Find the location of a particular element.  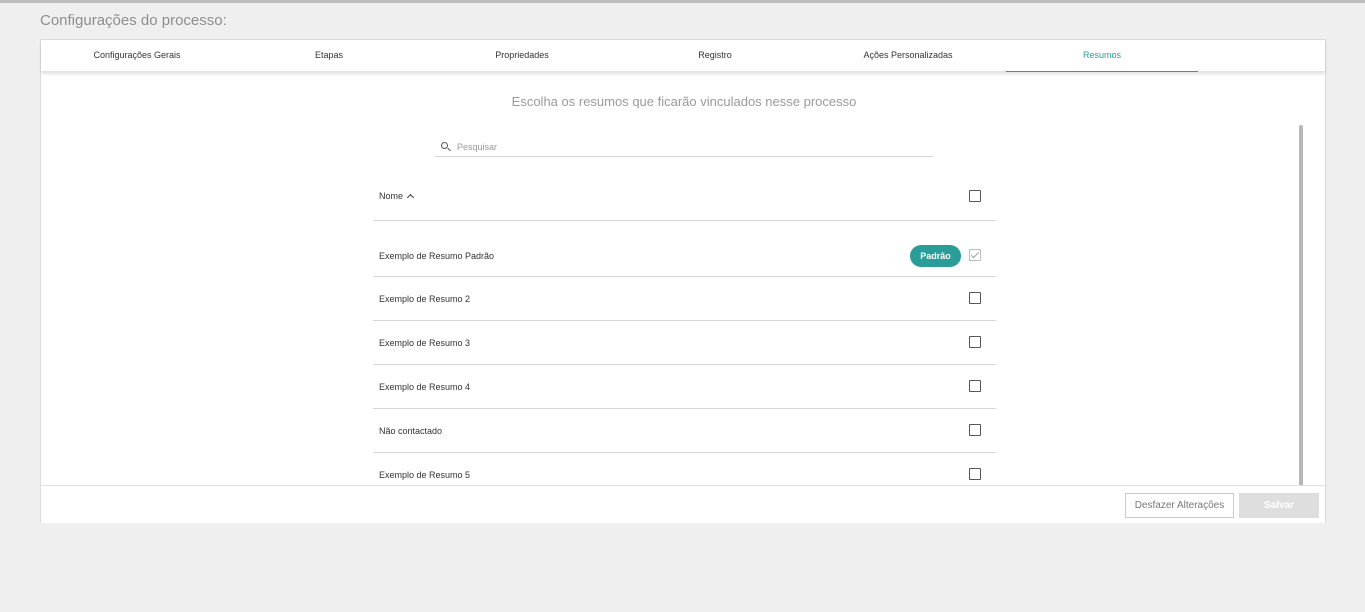

tab-etapas: Etapas is located at coordinates (329, 56).